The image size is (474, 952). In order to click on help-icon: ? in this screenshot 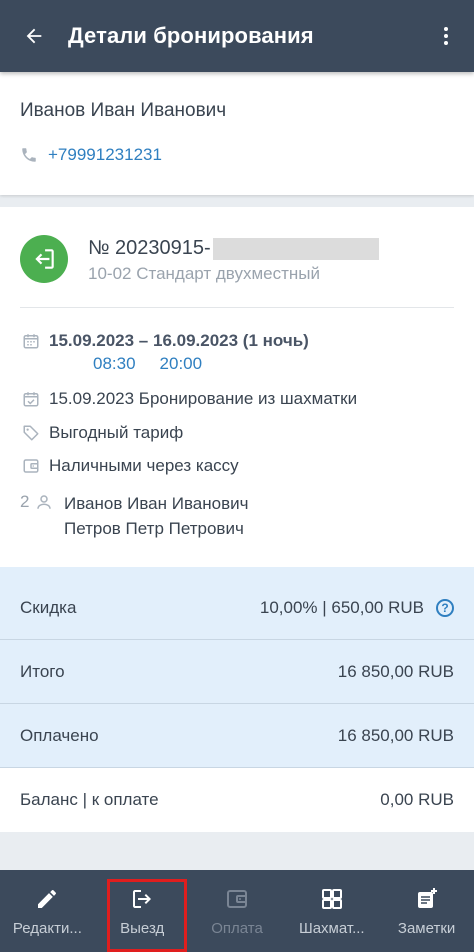, I will do `click(445, 607)`.